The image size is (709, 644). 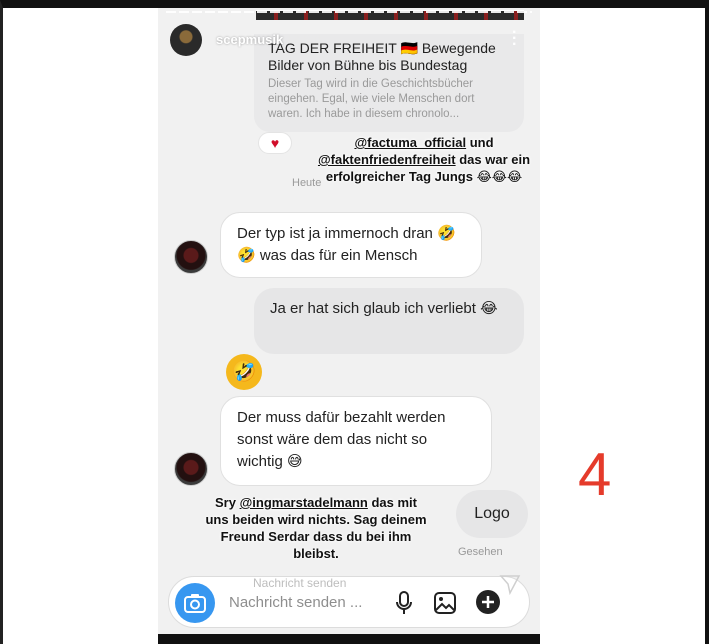 I want to click on story-username: scepmusik, so click(x=249, y=39).